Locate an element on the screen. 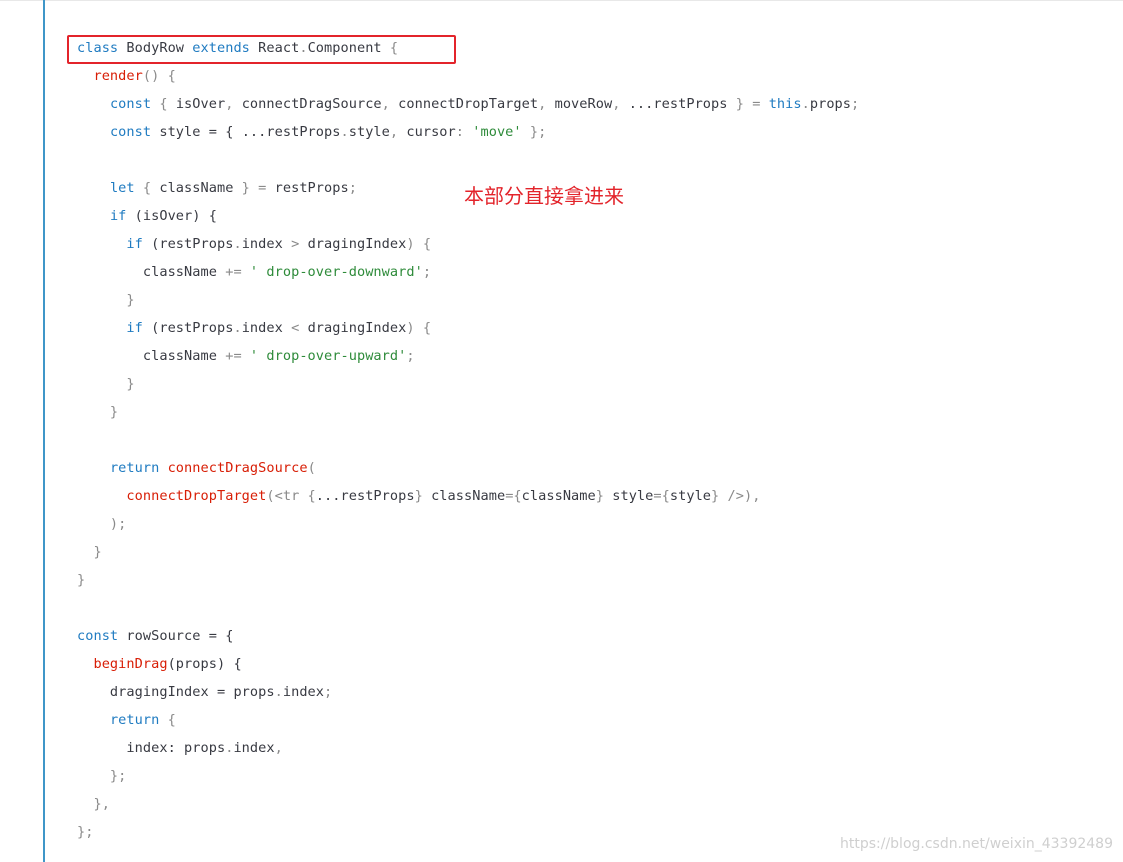  code-token: += is located at coordinates (233, 272).